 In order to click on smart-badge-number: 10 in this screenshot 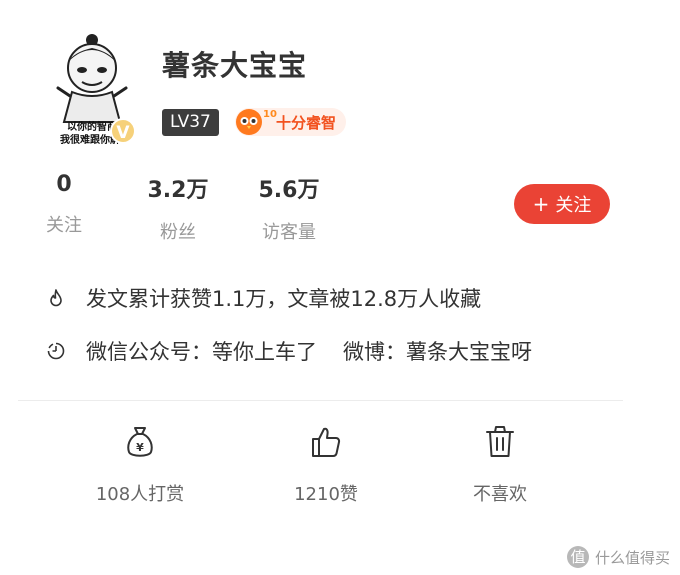, I will do `click(270, 114)`.